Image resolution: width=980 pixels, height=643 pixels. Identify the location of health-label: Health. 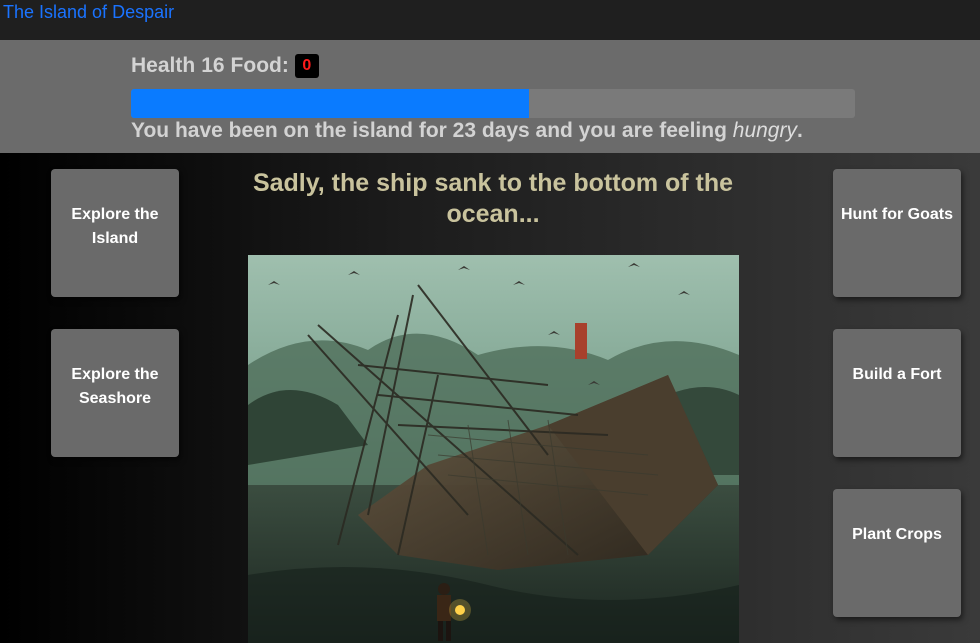
(163, 65).